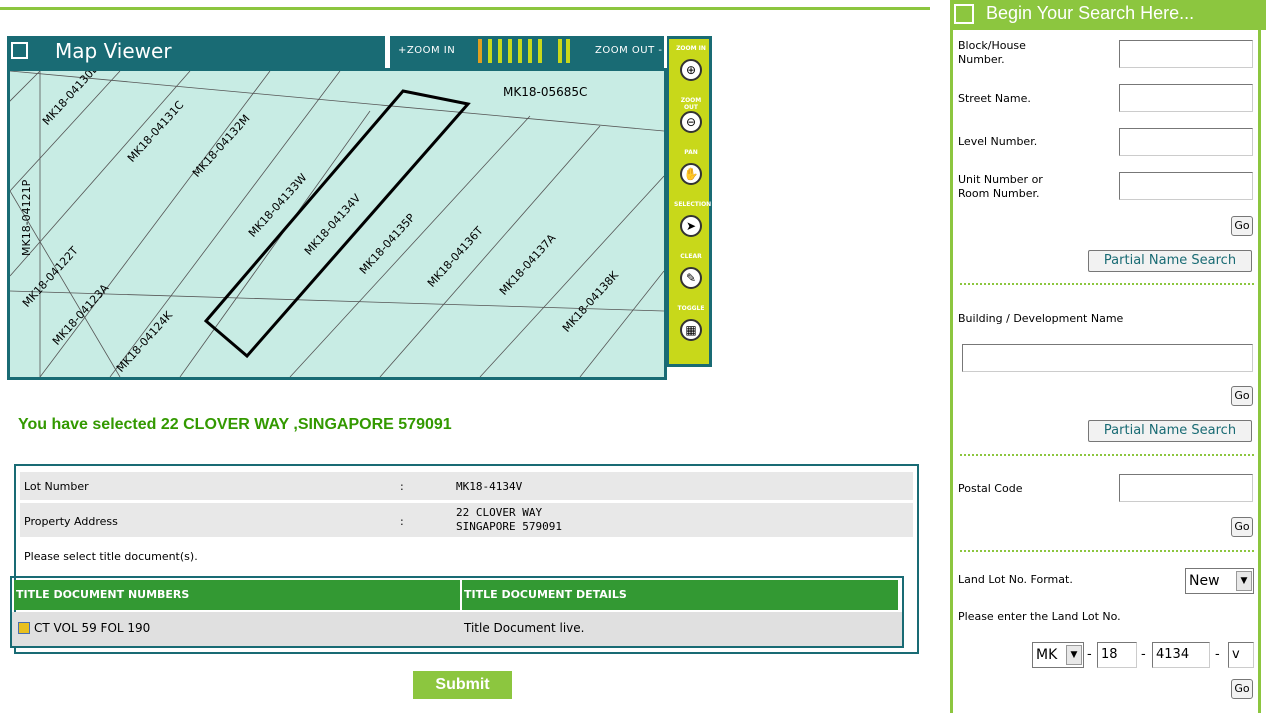 This screenshot has width=1266, height=713. What do you see at coordinates (691, 104) in the screenshot?
I see `zoom-out-tool-label: ZOOM OUT` at bounding box center [691, 104].